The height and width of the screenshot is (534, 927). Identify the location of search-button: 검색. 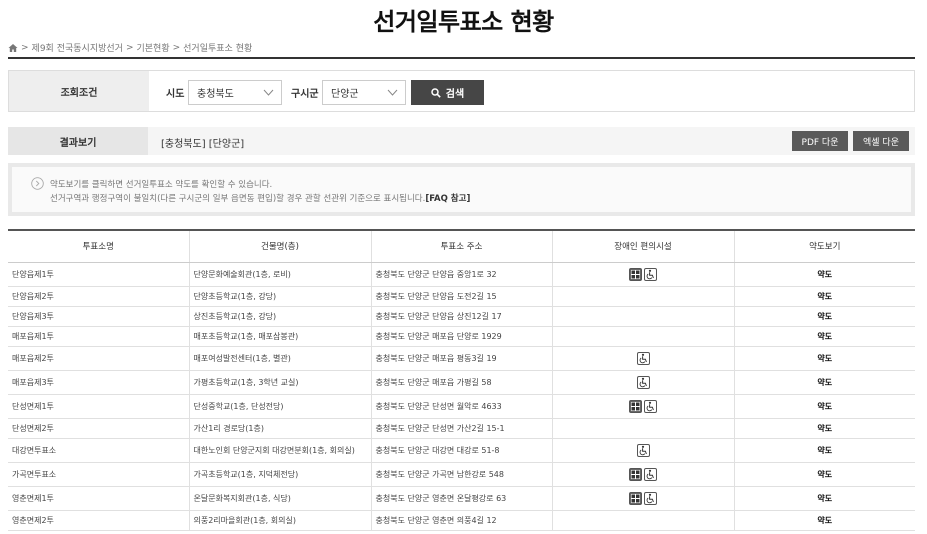
(447, 92).